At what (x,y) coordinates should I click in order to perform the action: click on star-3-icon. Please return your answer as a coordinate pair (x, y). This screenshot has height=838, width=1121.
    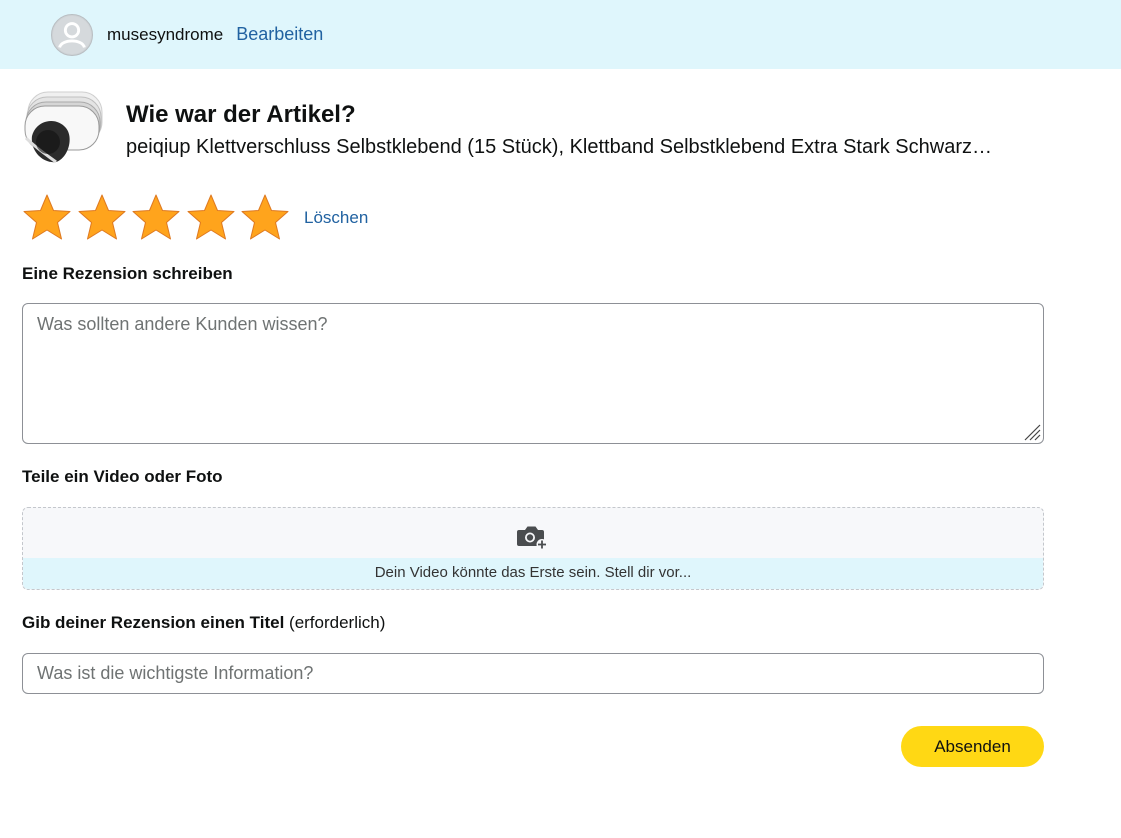
    Looking at the image, I should click on (156, 218).